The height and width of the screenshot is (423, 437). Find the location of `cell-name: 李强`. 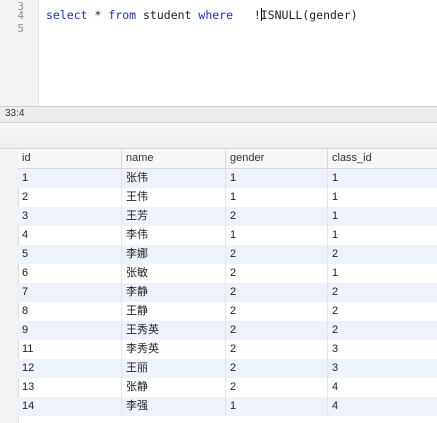

cell-name: 李强 is located at coordinates (174, 406).